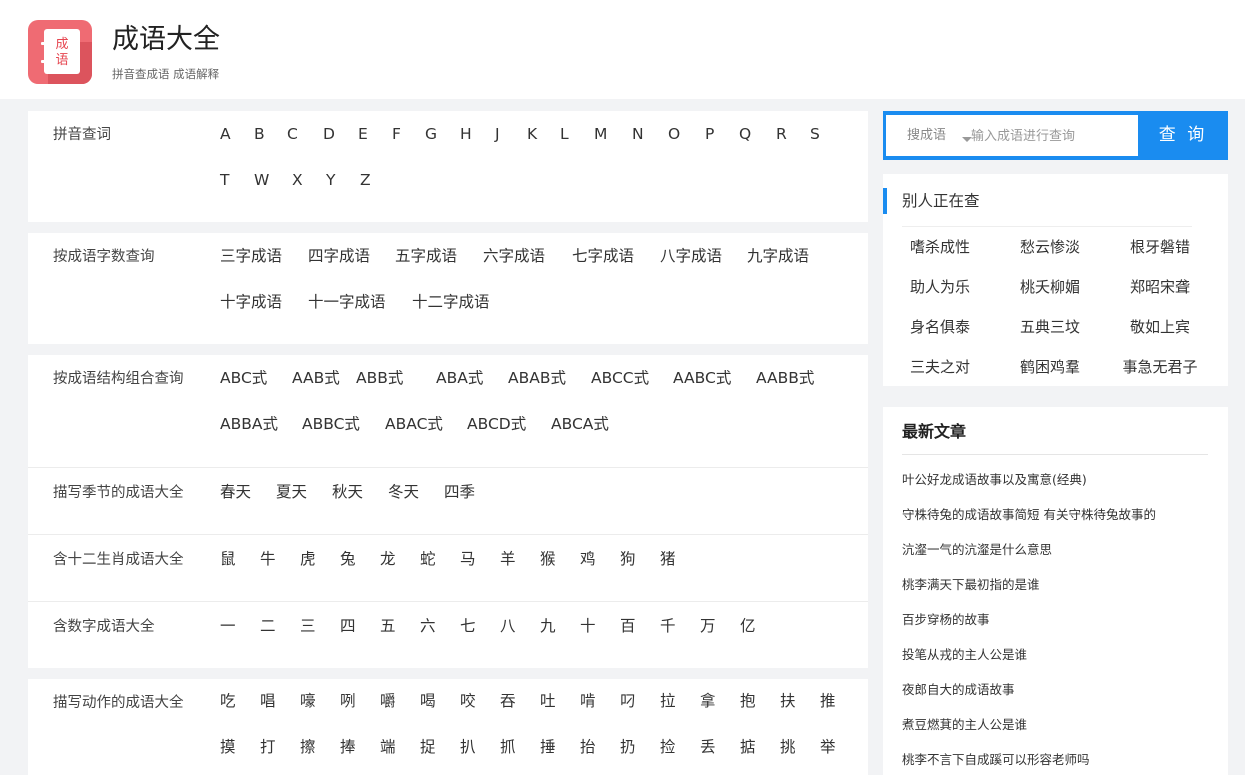 This screenshot has width=1245, height=775. What do you see at coordinates (348, 701) in the screenshot?
I see `action-link: 咧` at bounding box center [348, 701].